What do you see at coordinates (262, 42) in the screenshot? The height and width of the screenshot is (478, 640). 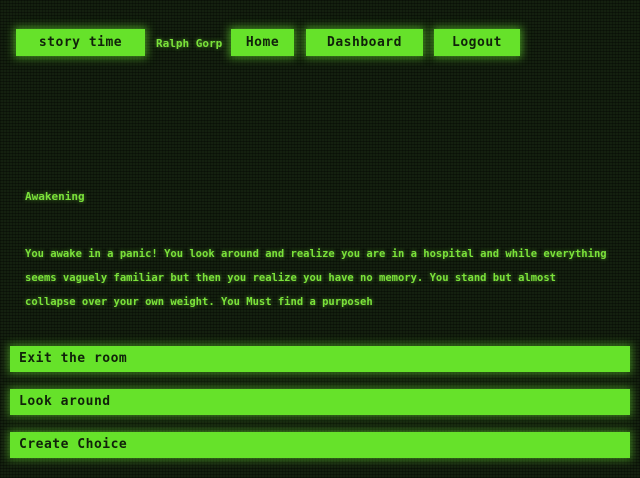 I see `home-button: Home` at bounding box center [262, 42].